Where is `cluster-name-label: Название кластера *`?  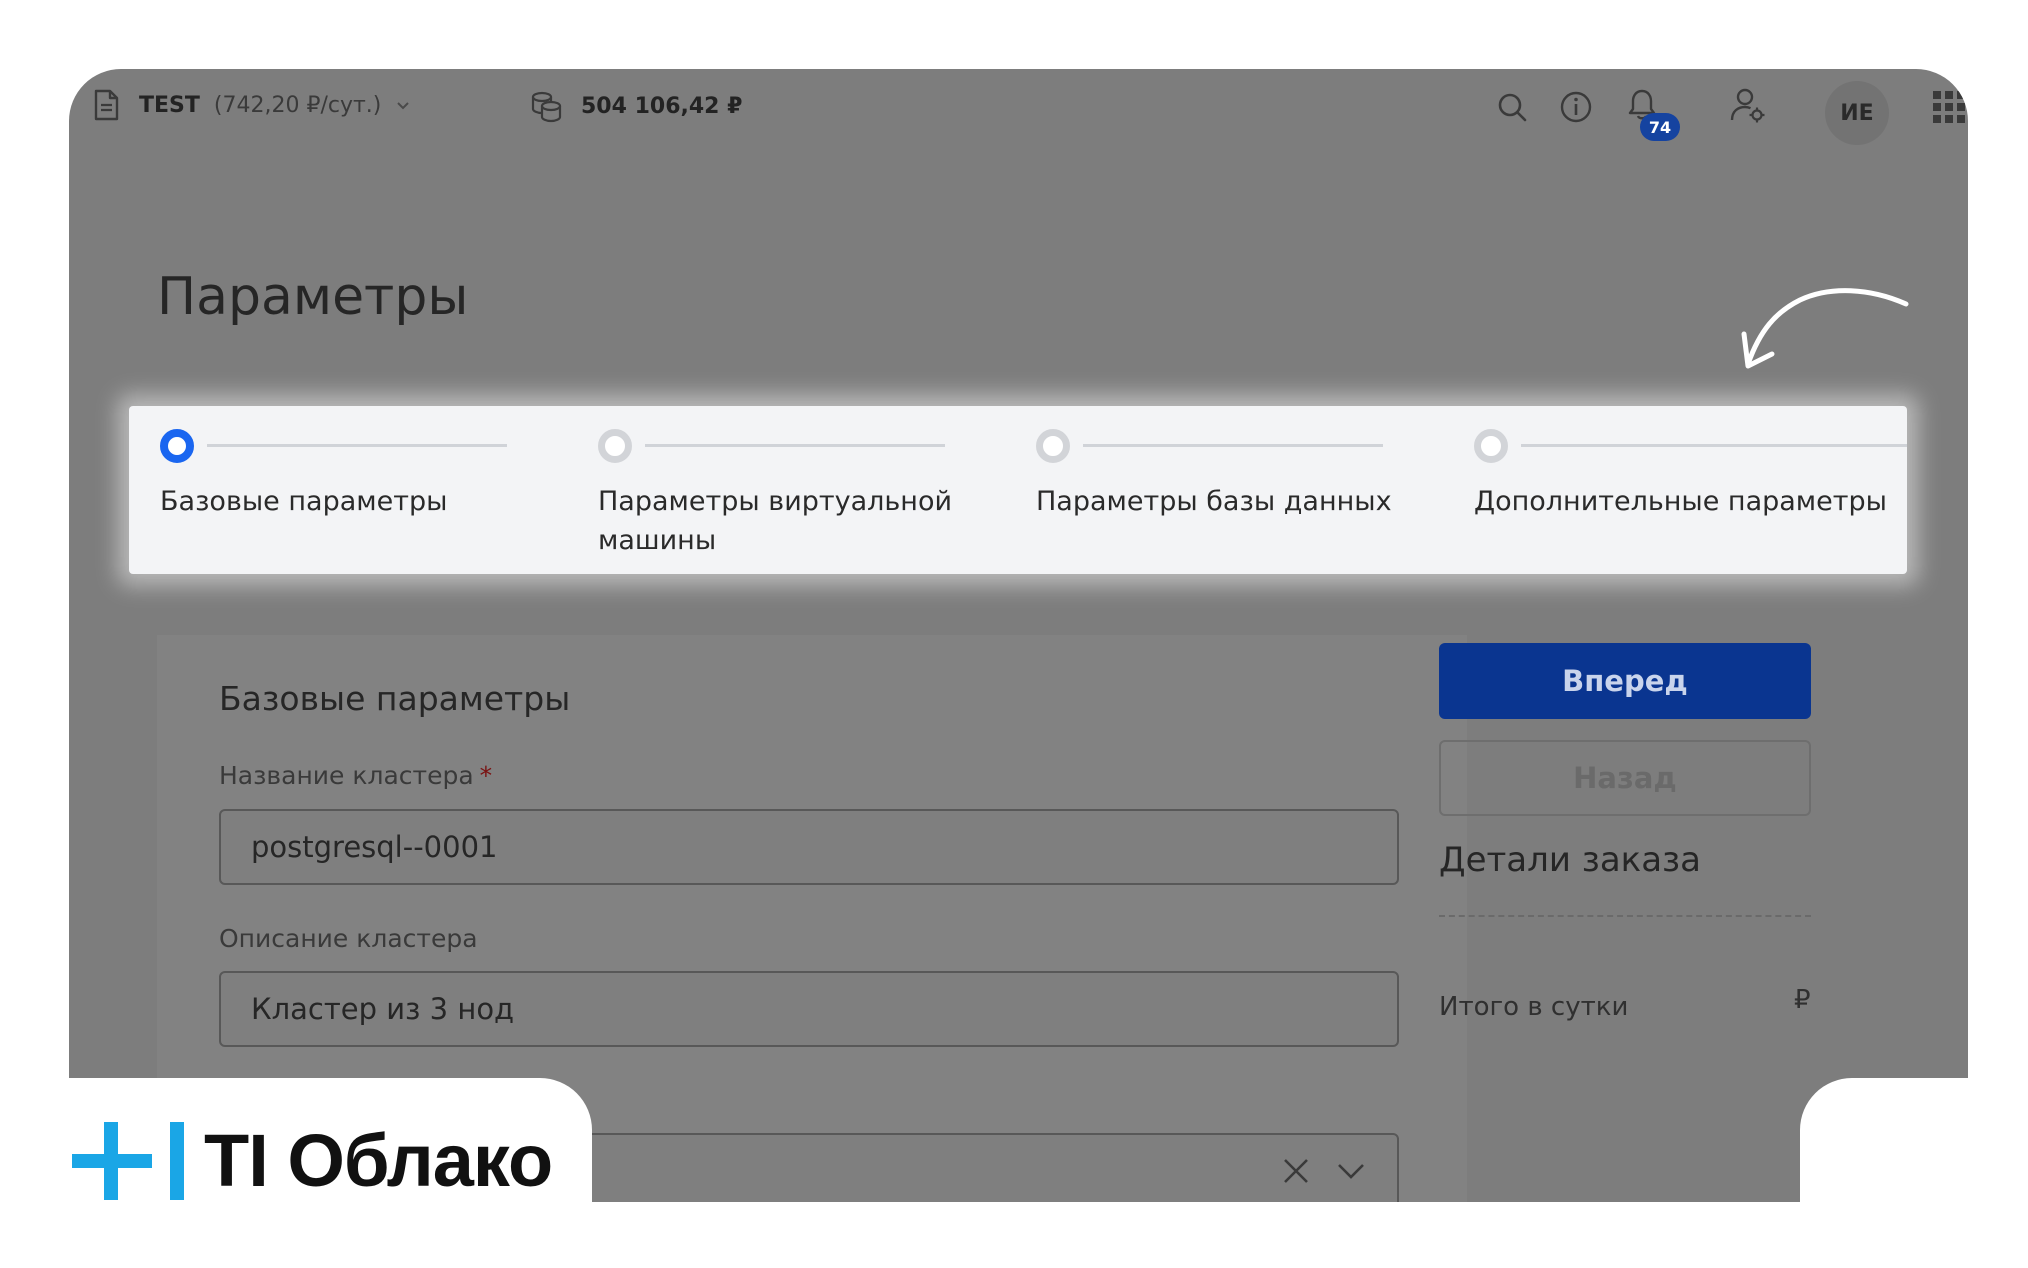 cluster-name-label: Название кластера * is located at coordinates (355, 775).